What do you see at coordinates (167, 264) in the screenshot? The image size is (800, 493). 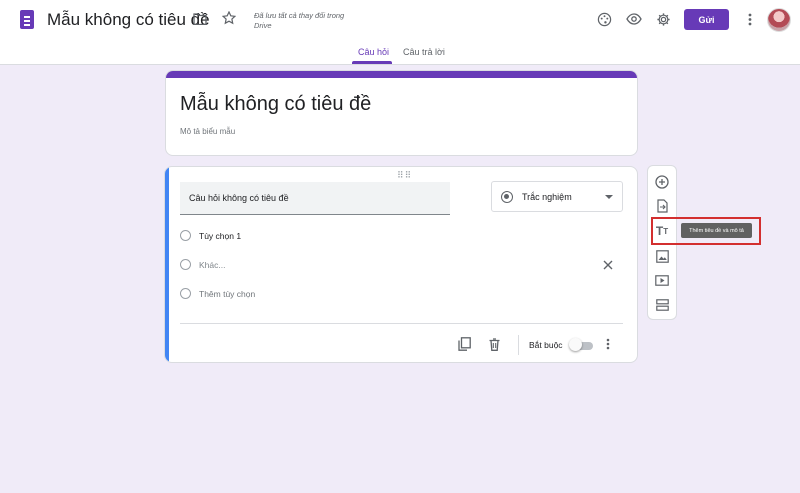 I see `active-card-accent` at bounding box center [167, 264].